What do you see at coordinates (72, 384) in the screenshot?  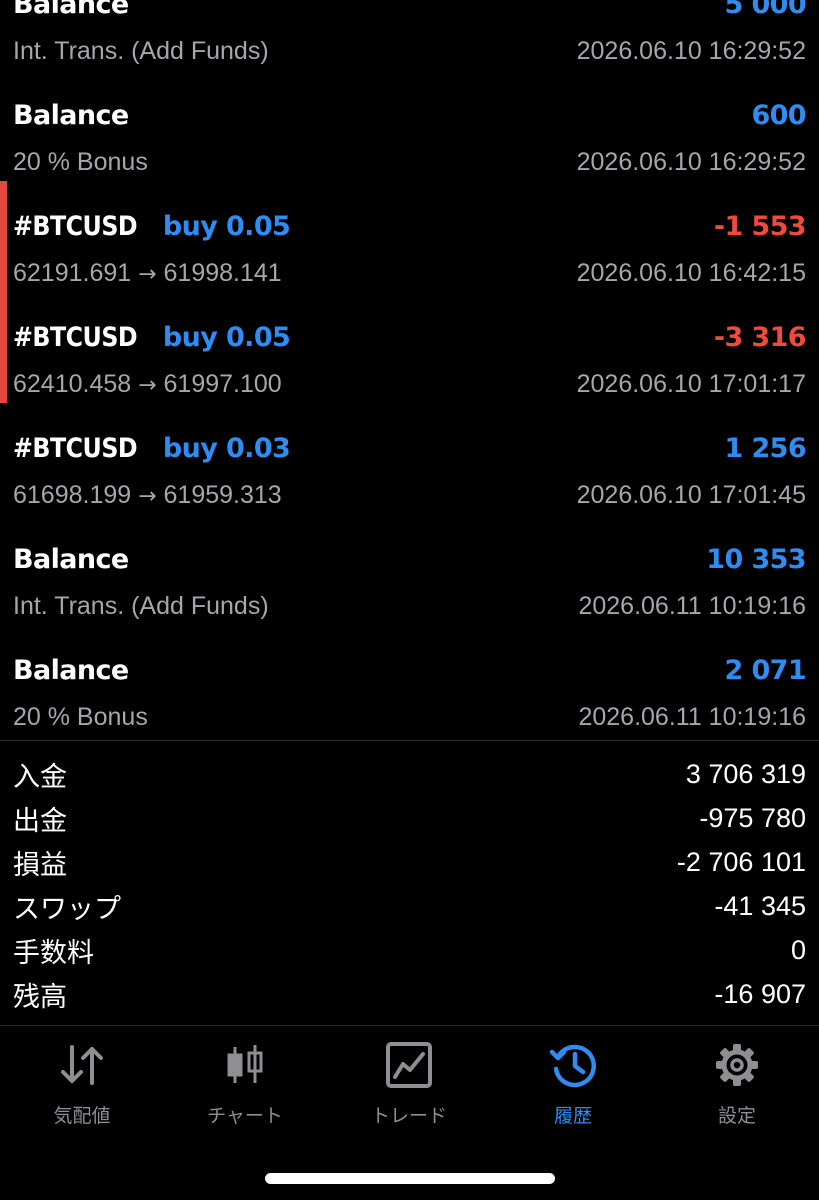 I see `open-price: 62410.458` at bounding box center [72, 384].